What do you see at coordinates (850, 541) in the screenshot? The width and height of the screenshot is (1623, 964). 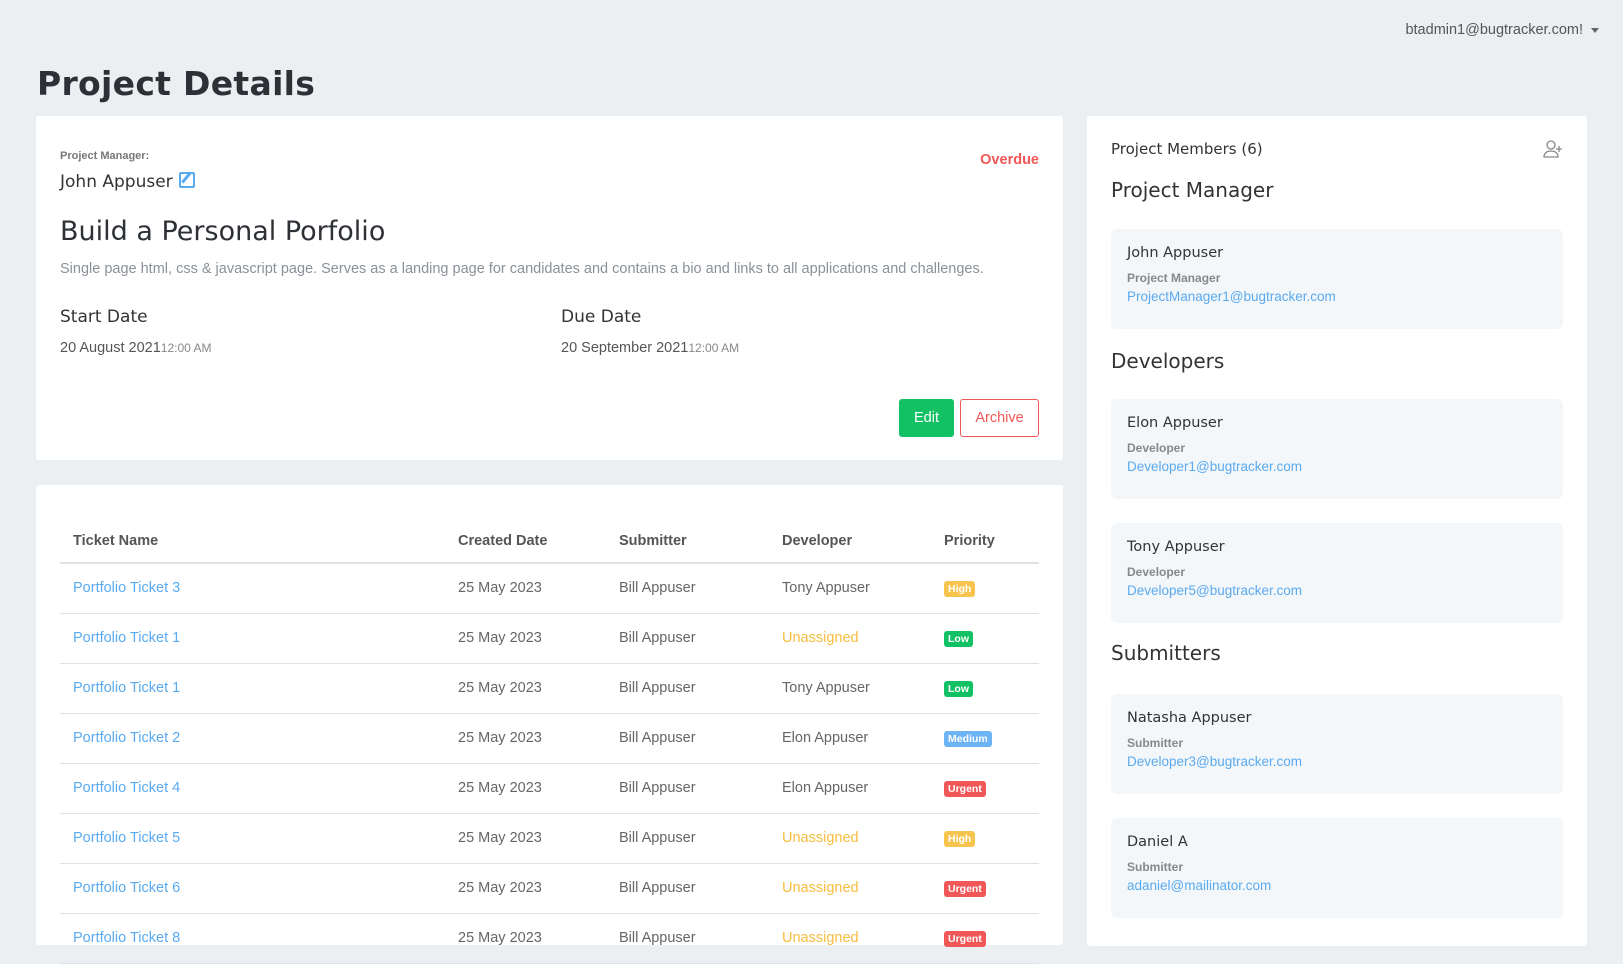 I see `column-header: Developer` at bounding box center [850, 541].